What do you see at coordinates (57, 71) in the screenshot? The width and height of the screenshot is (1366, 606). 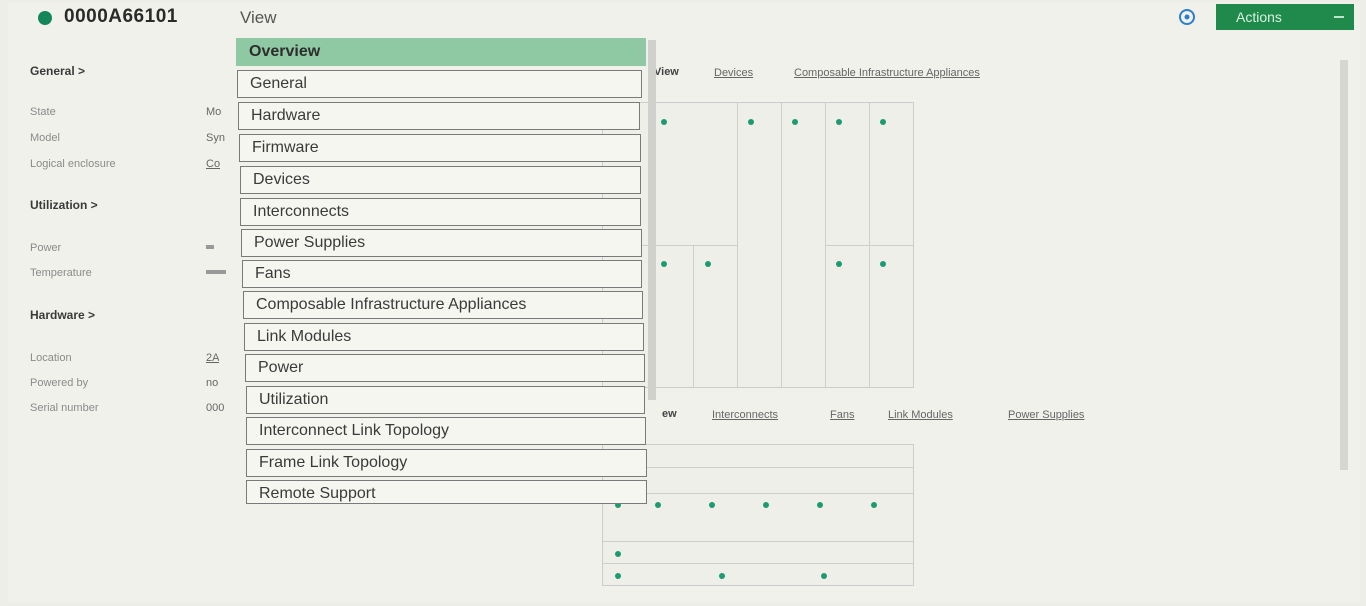 I see `general-section-link: General >` at bounding box center [57, 71].